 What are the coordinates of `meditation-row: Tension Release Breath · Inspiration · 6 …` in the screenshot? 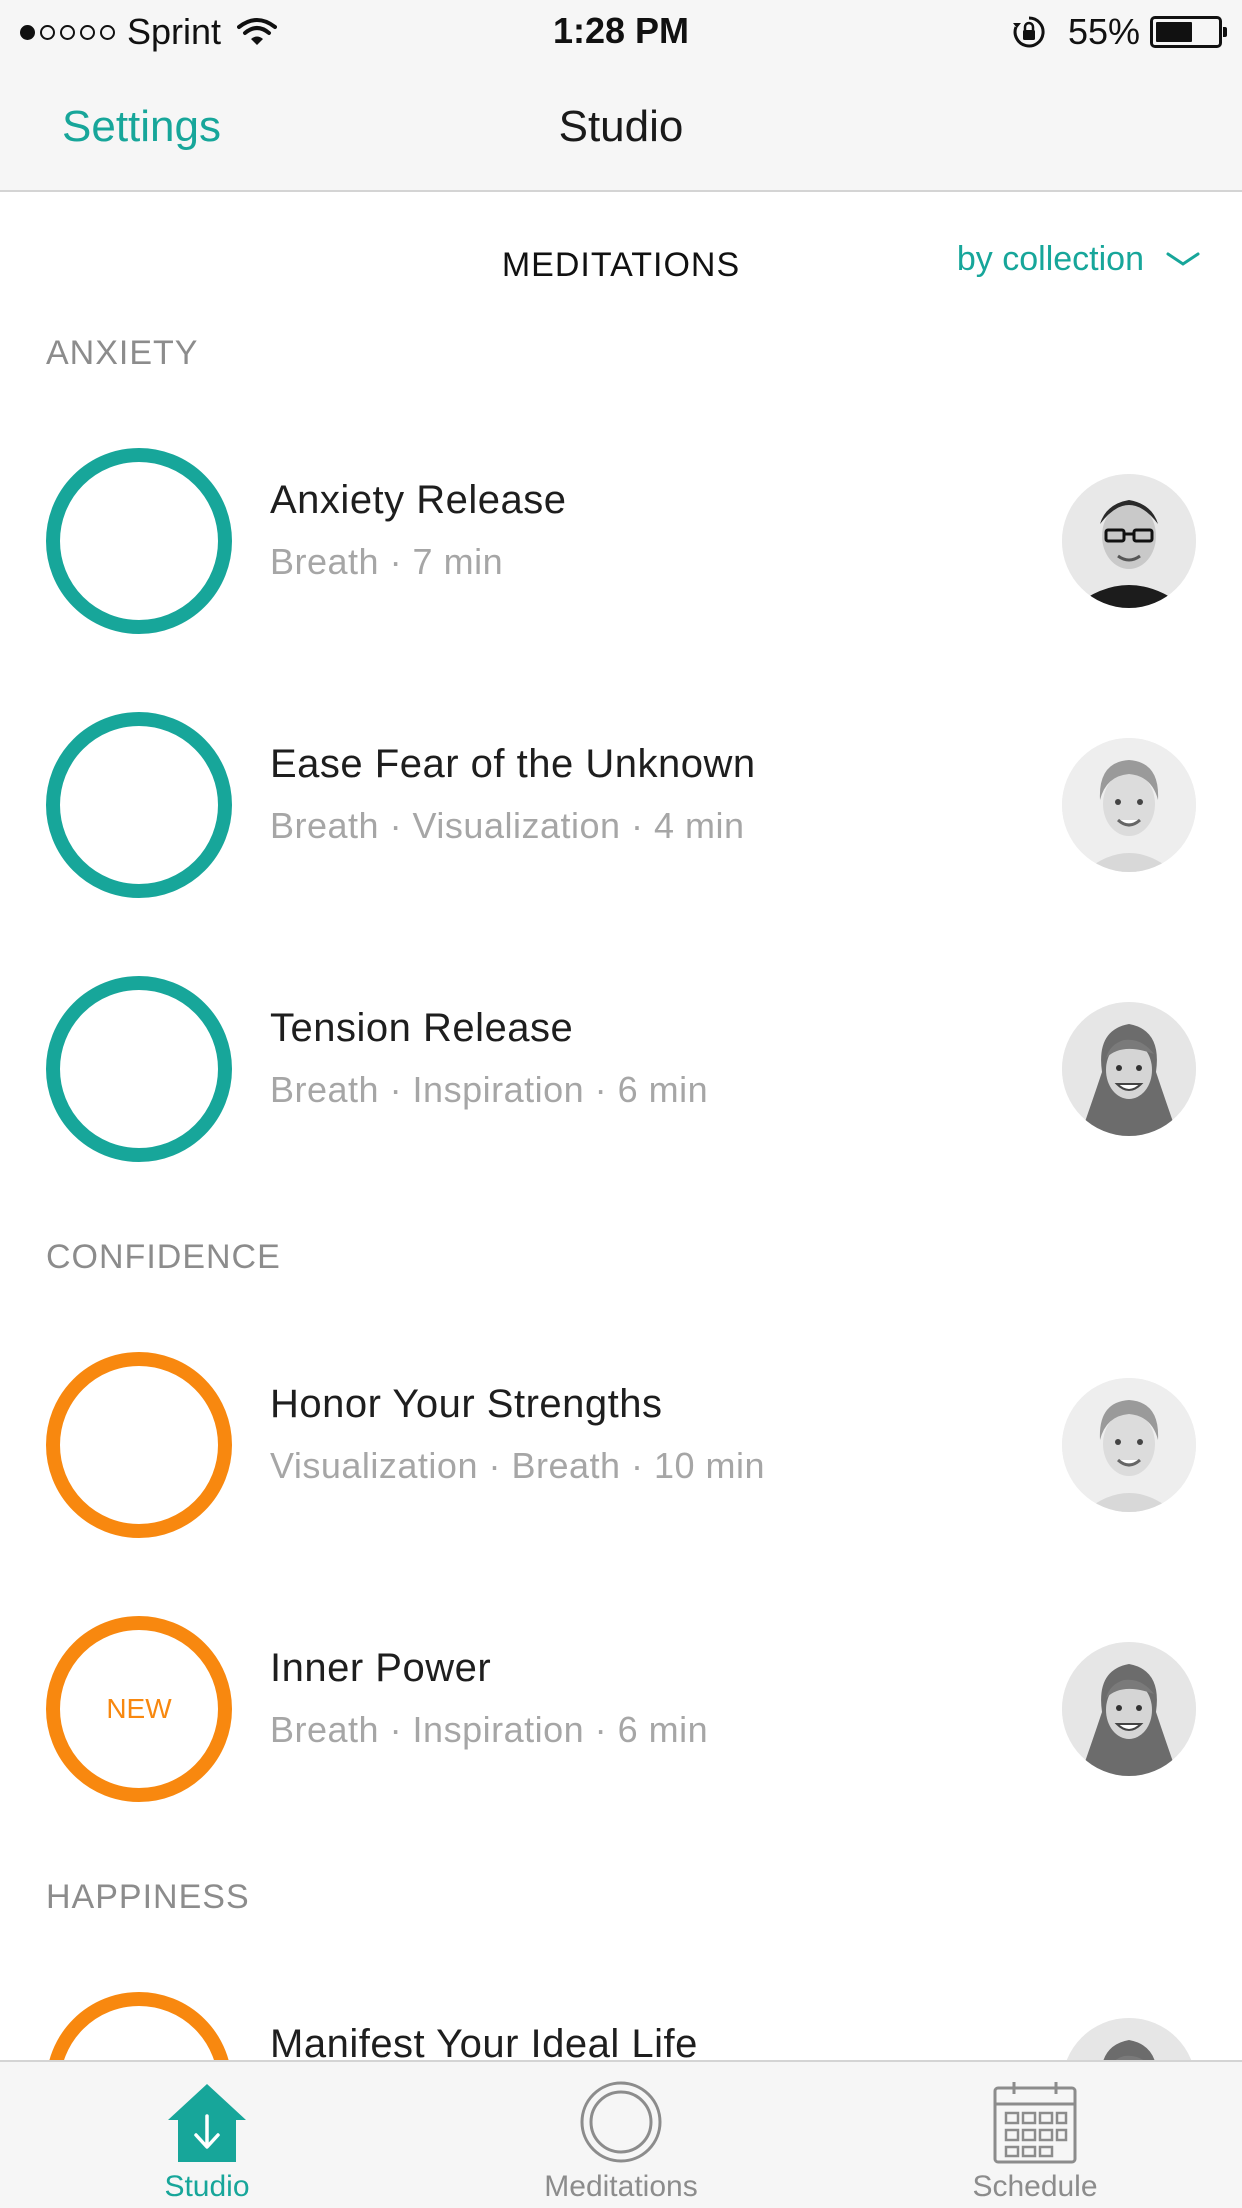 It's located at (621, 1072).